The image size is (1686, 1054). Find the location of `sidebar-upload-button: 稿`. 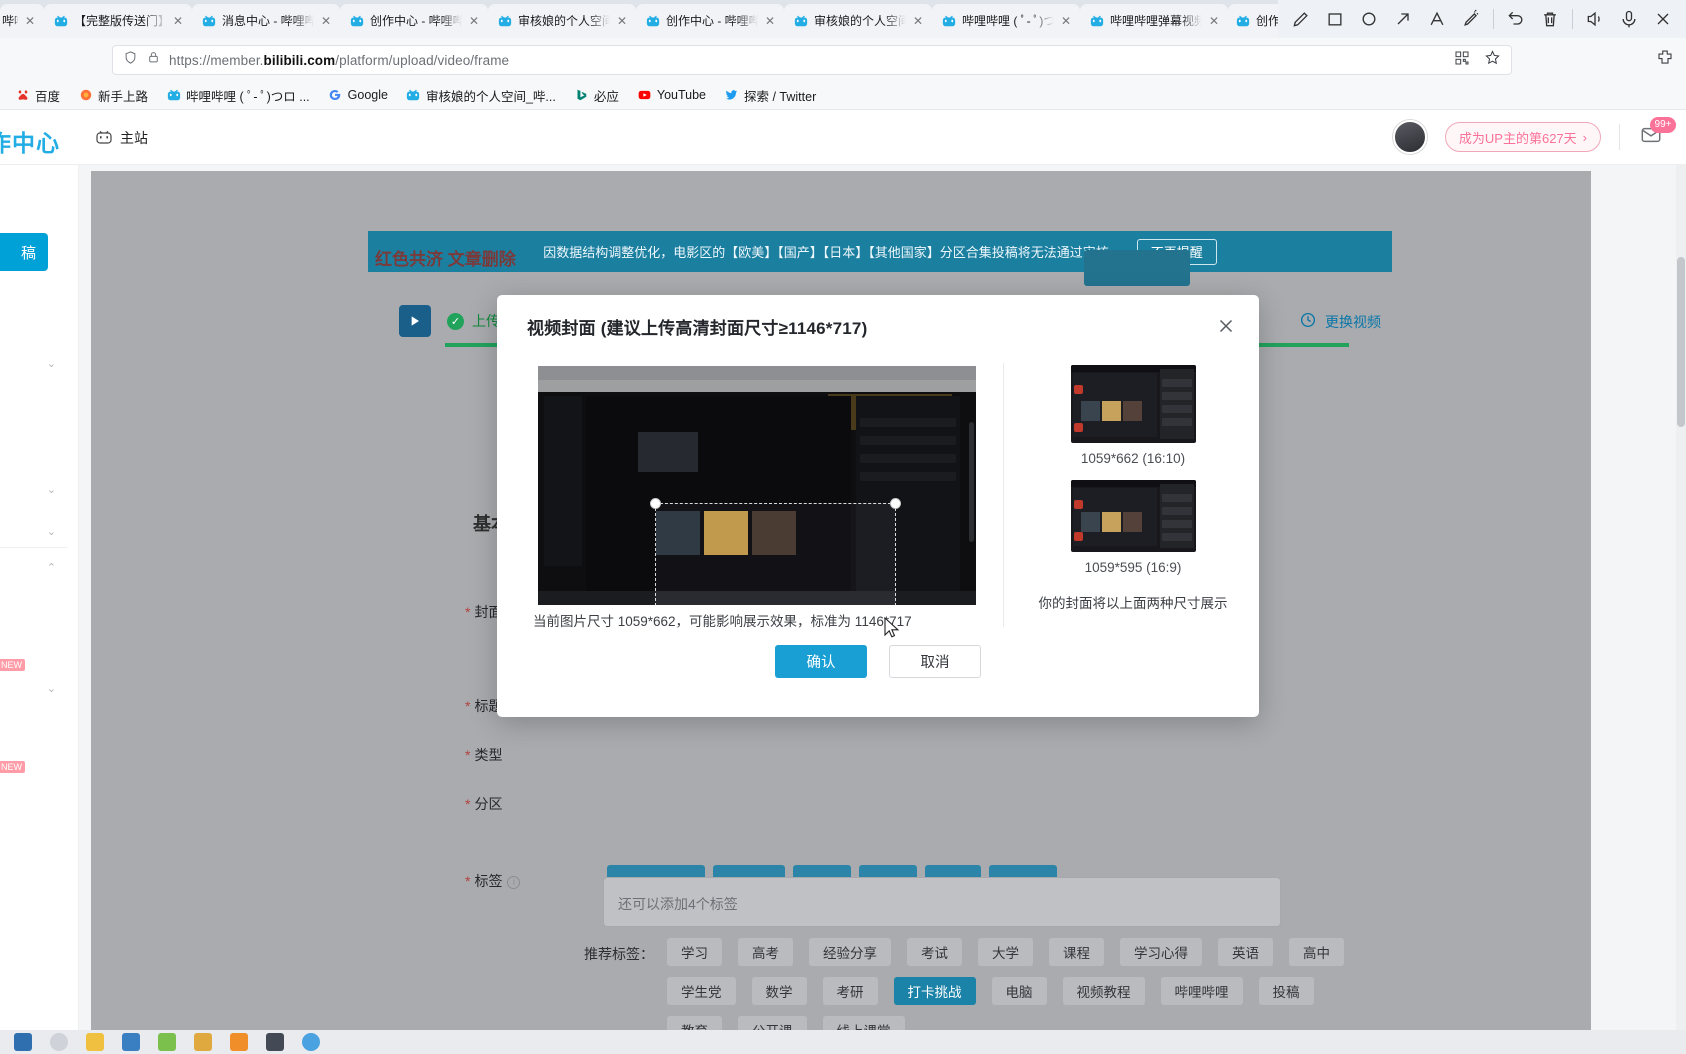

sidebar-upload-button: 稿 is located at coordinates (24, 252).